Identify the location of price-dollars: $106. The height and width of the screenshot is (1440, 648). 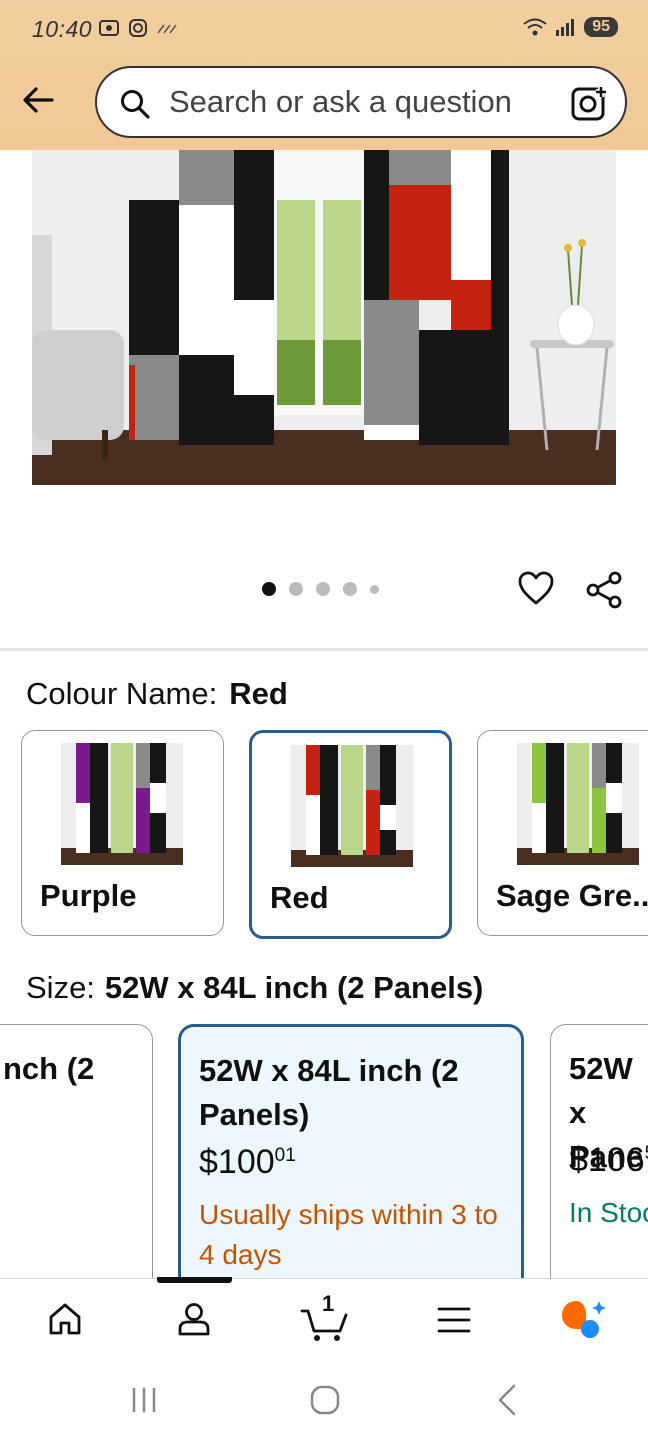
(607, 1160).